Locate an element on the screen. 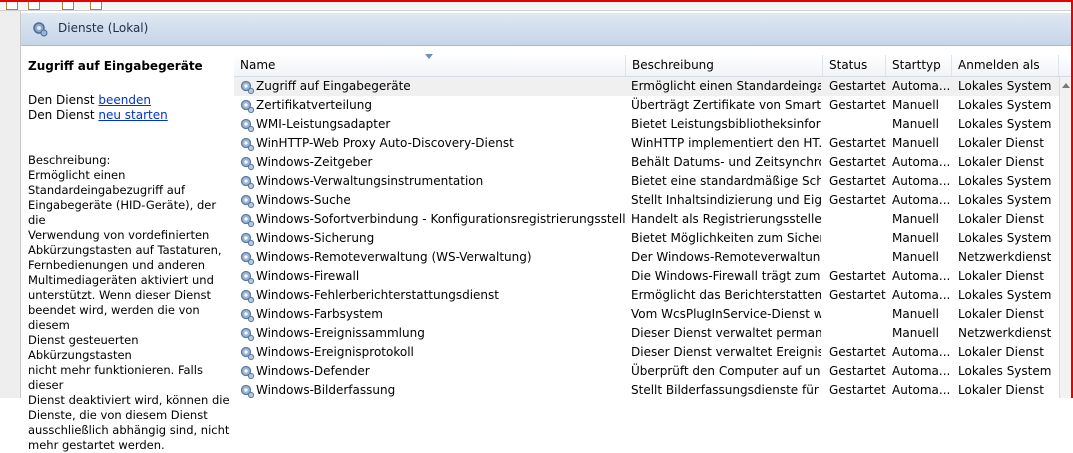  scroll-up-arrow-icon is located at coordinates (1066, 85).